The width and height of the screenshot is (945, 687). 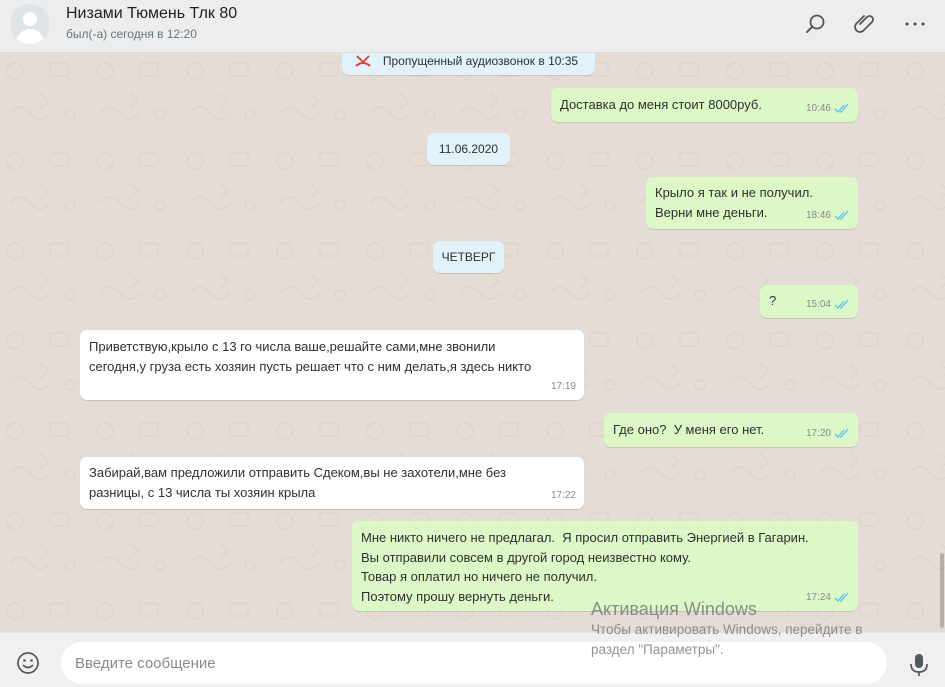 I want to click on paperclip-icon, so click(x=865, y=24).